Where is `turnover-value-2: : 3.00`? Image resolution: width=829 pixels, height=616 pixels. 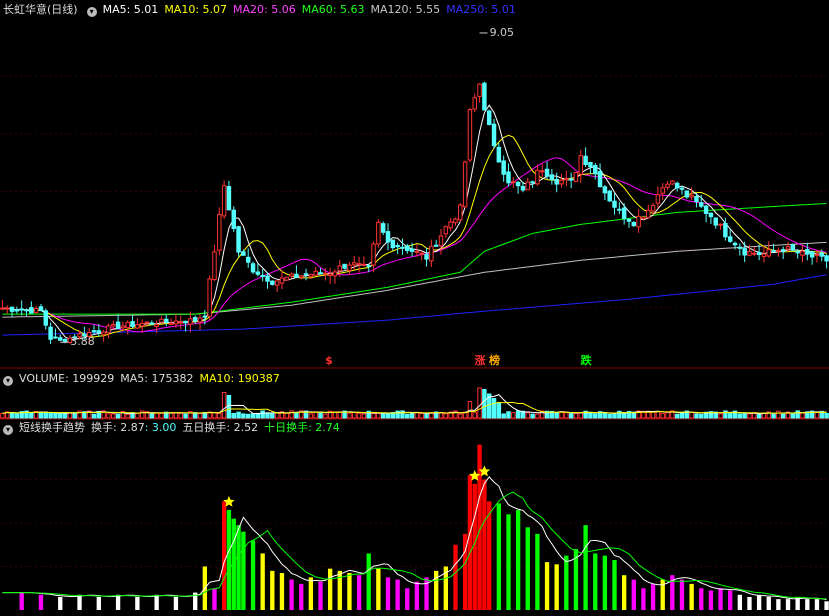 turnover-value-2: : 3.00 is located at coordinates (160, 427).